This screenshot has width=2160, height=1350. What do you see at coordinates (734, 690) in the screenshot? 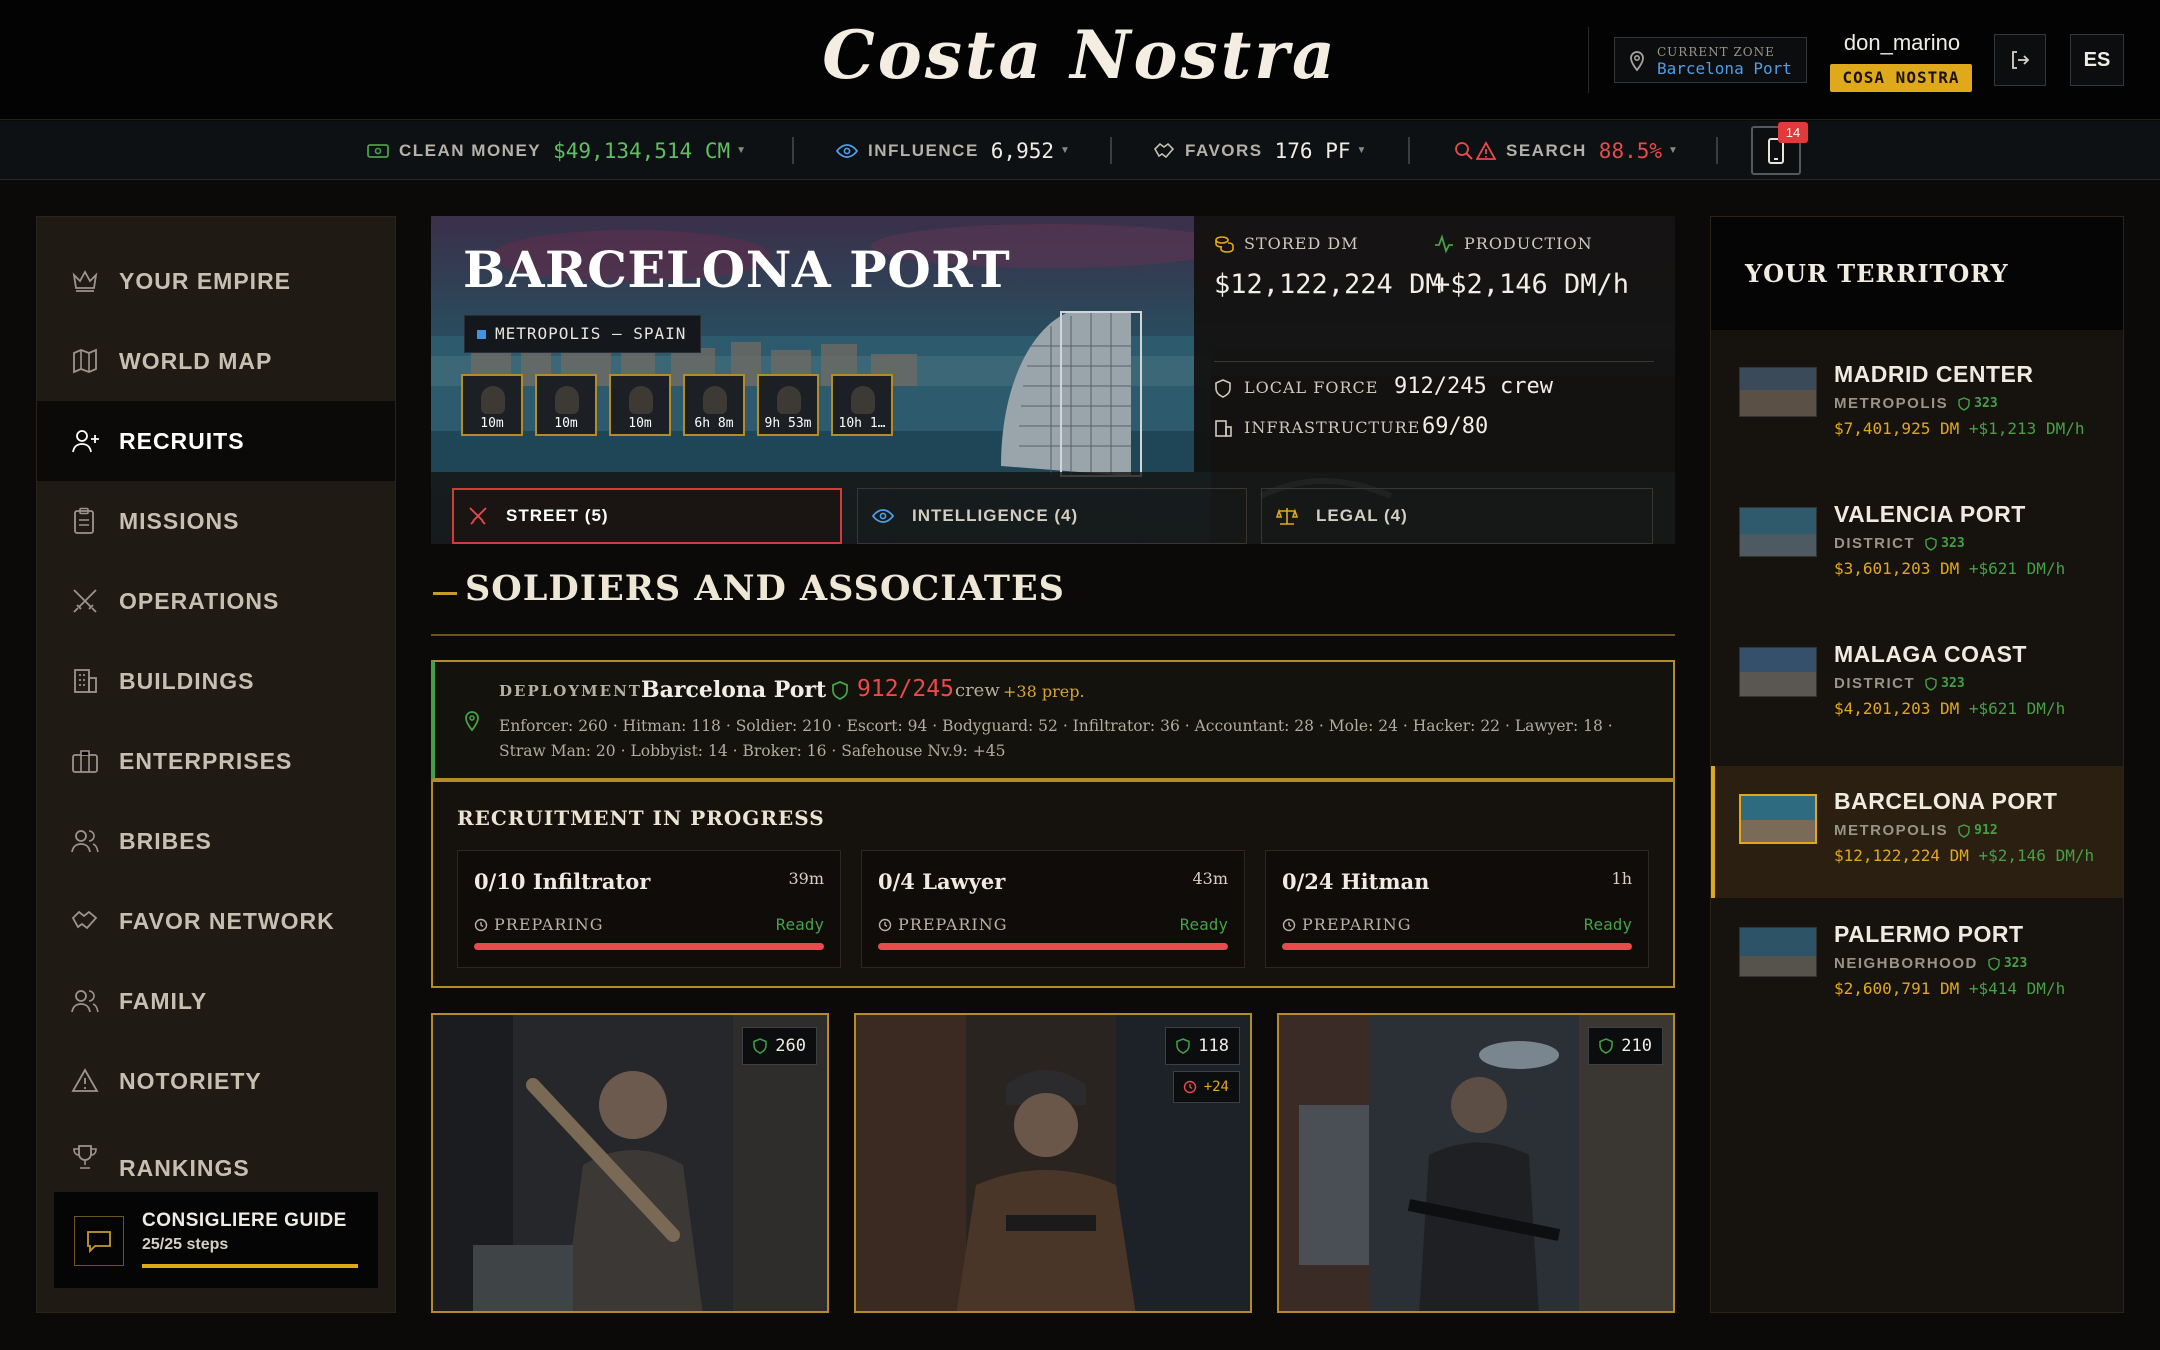
I see `deployment-zone: Barcelona Port` at bounding box center [734, 690].